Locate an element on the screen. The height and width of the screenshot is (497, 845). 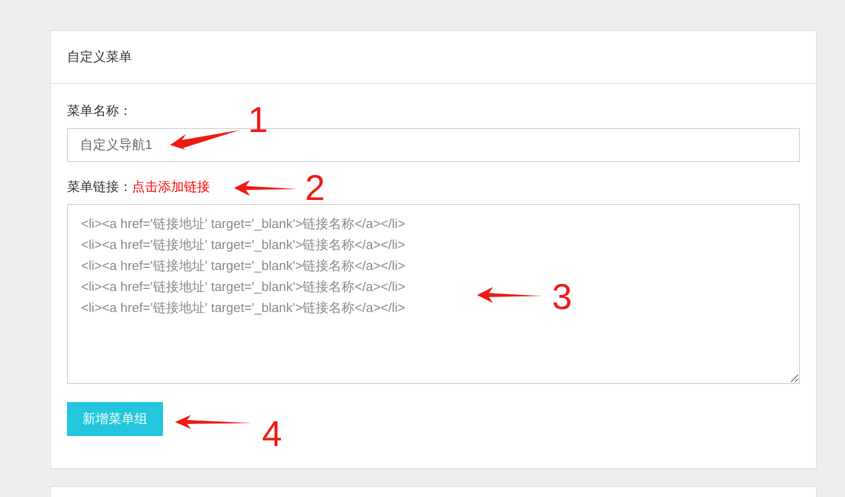
annotation-number: 4 is located at coordinates (272, 434).